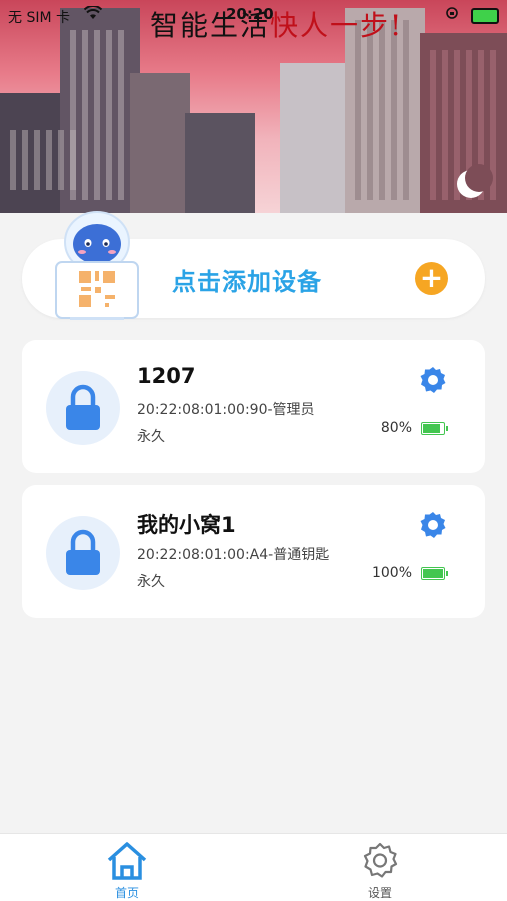 Image resolution: width=507 pixels, height=901 pixels. Describe the element at coordinates (233, 555) in the screenshot. I see `device-address: 20:22:08:01:00:A4-普通钥匙` at that location.